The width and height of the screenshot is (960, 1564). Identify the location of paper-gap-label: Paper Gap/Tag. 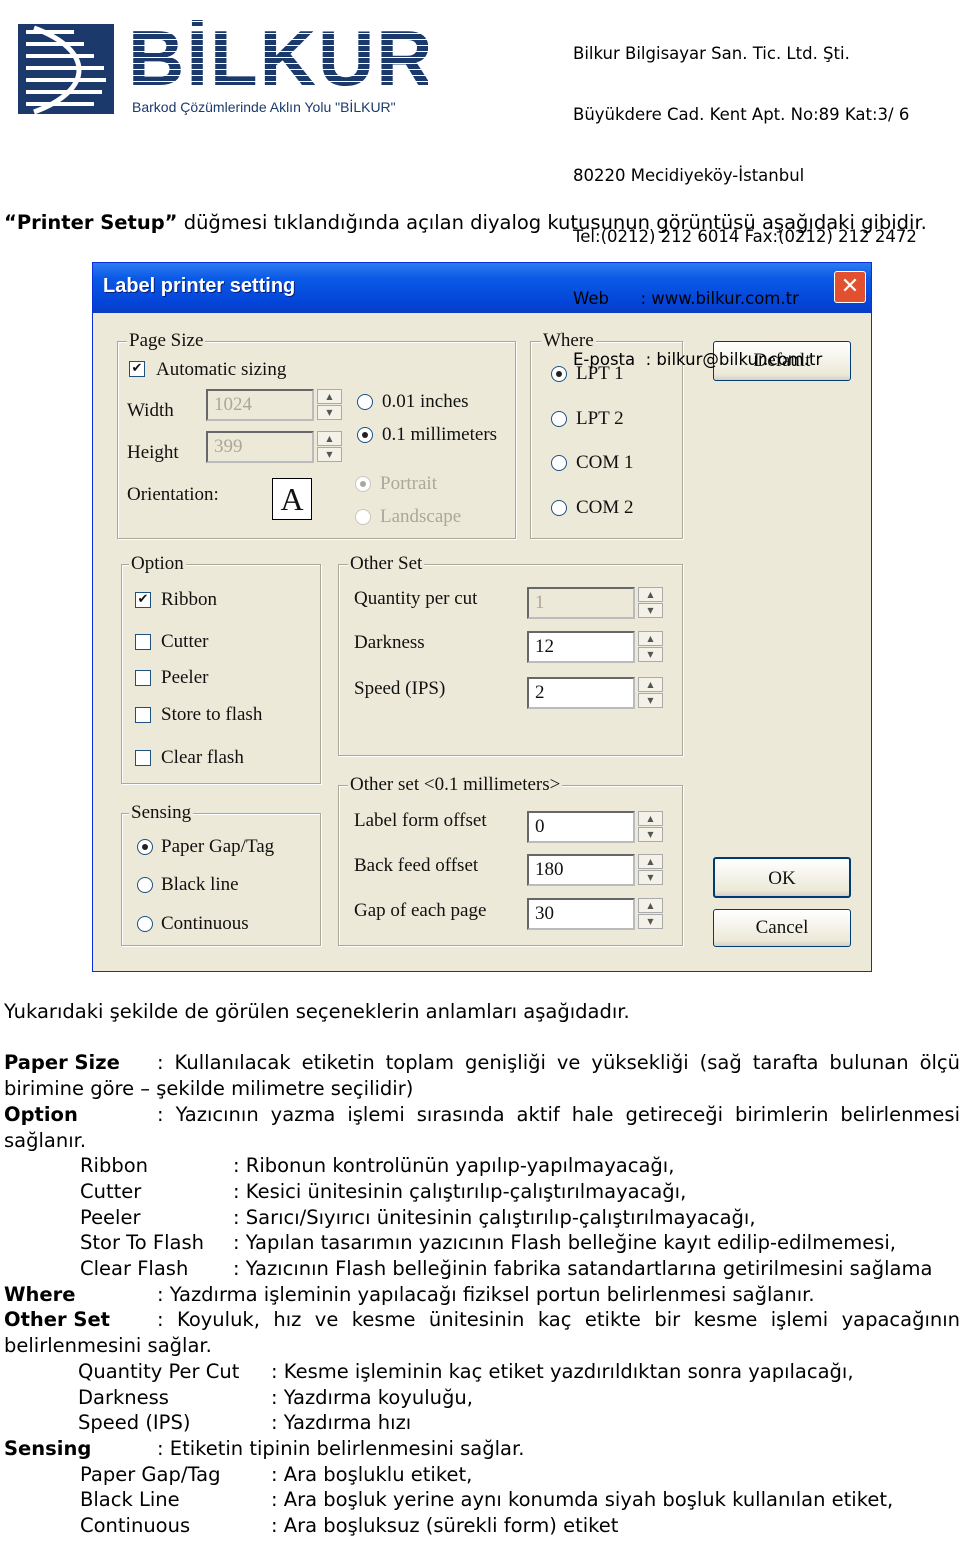
(218, 846).